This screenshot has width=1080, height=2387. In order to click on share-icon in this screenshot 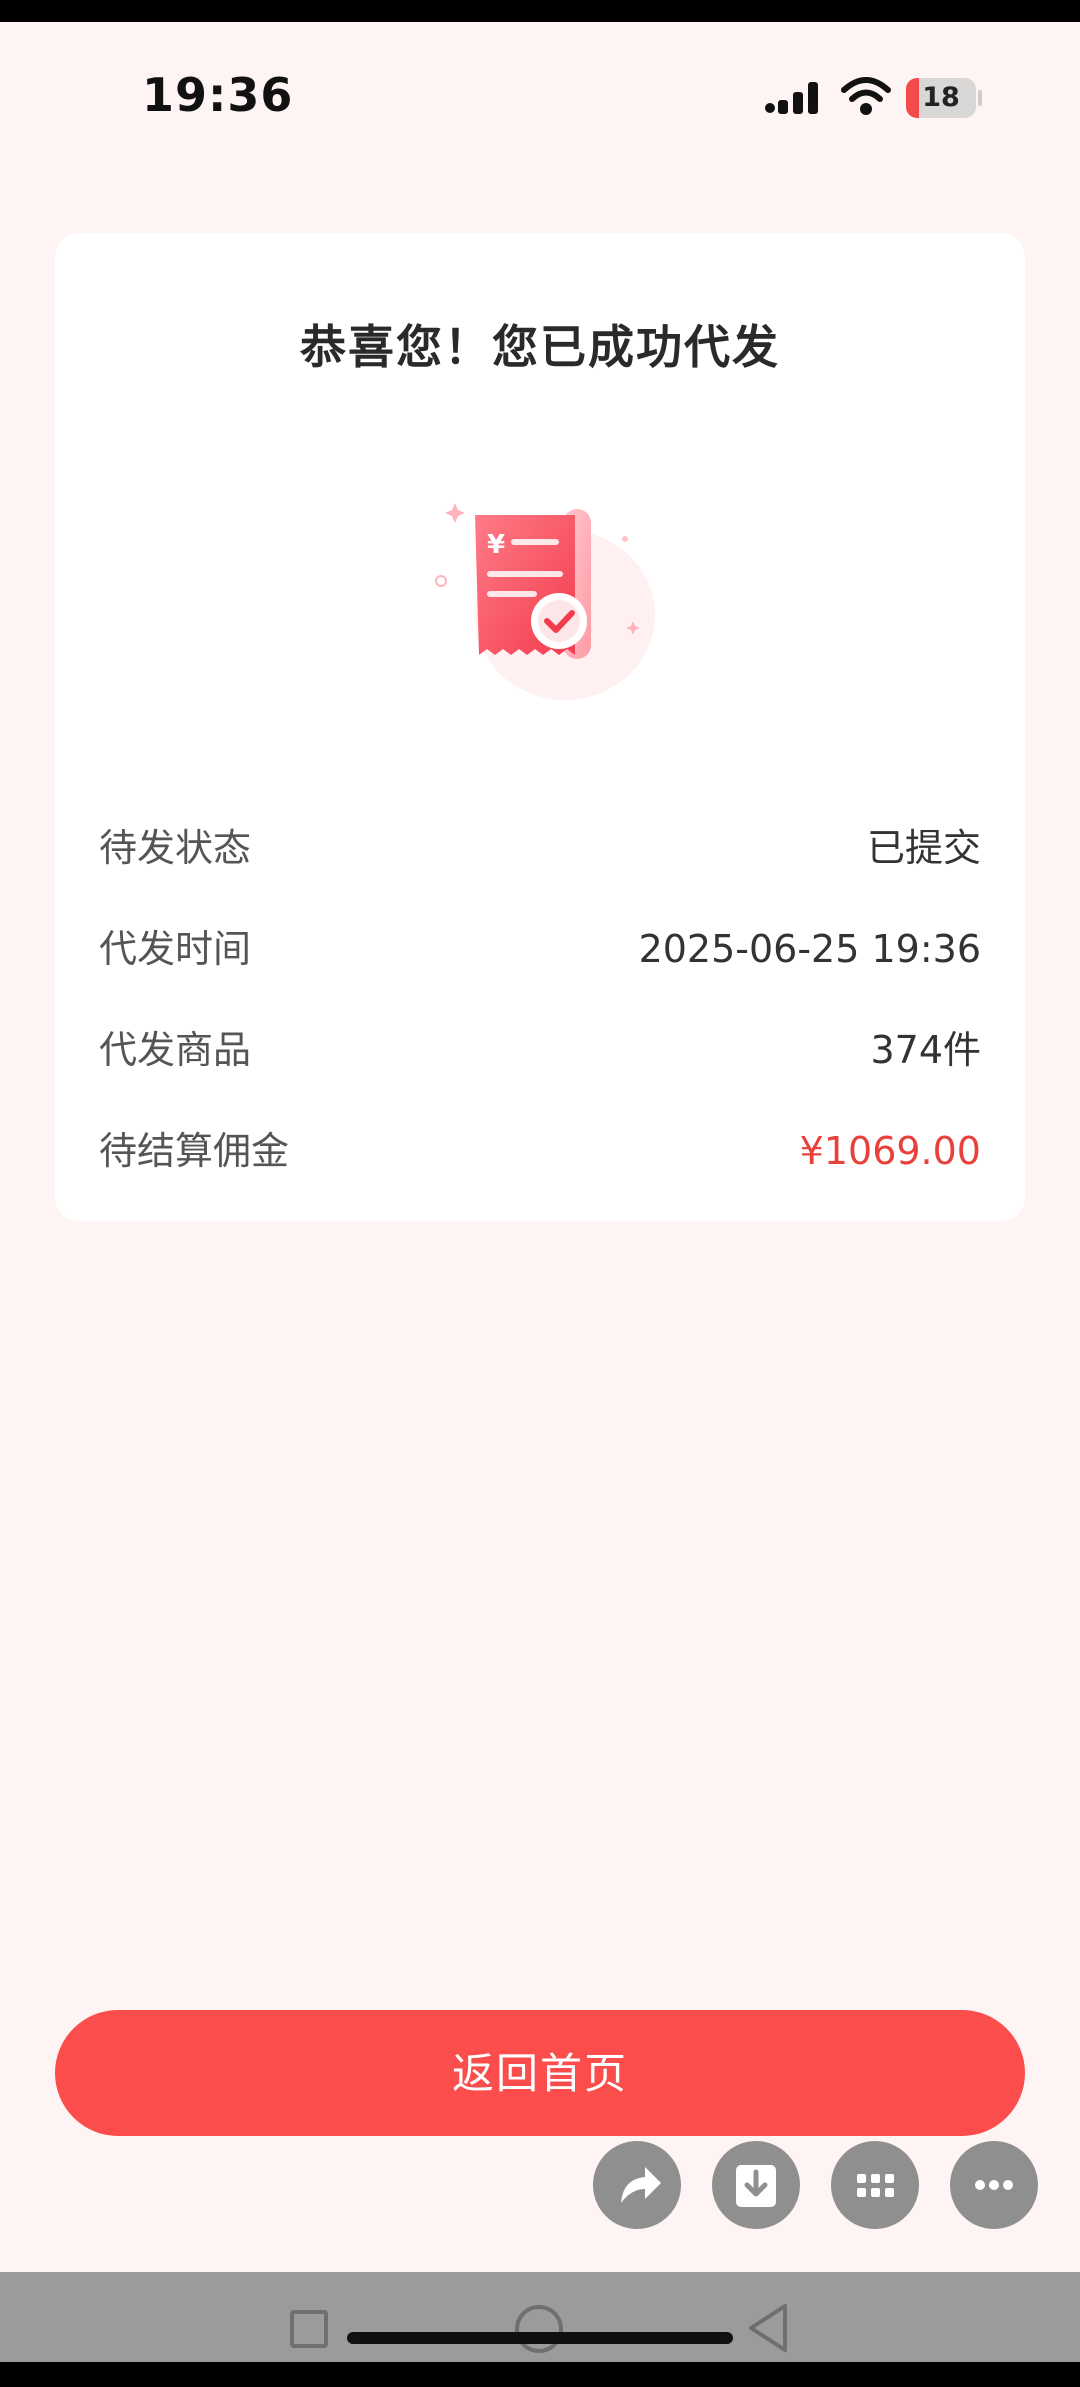, I will do `click(641, 2185)`.